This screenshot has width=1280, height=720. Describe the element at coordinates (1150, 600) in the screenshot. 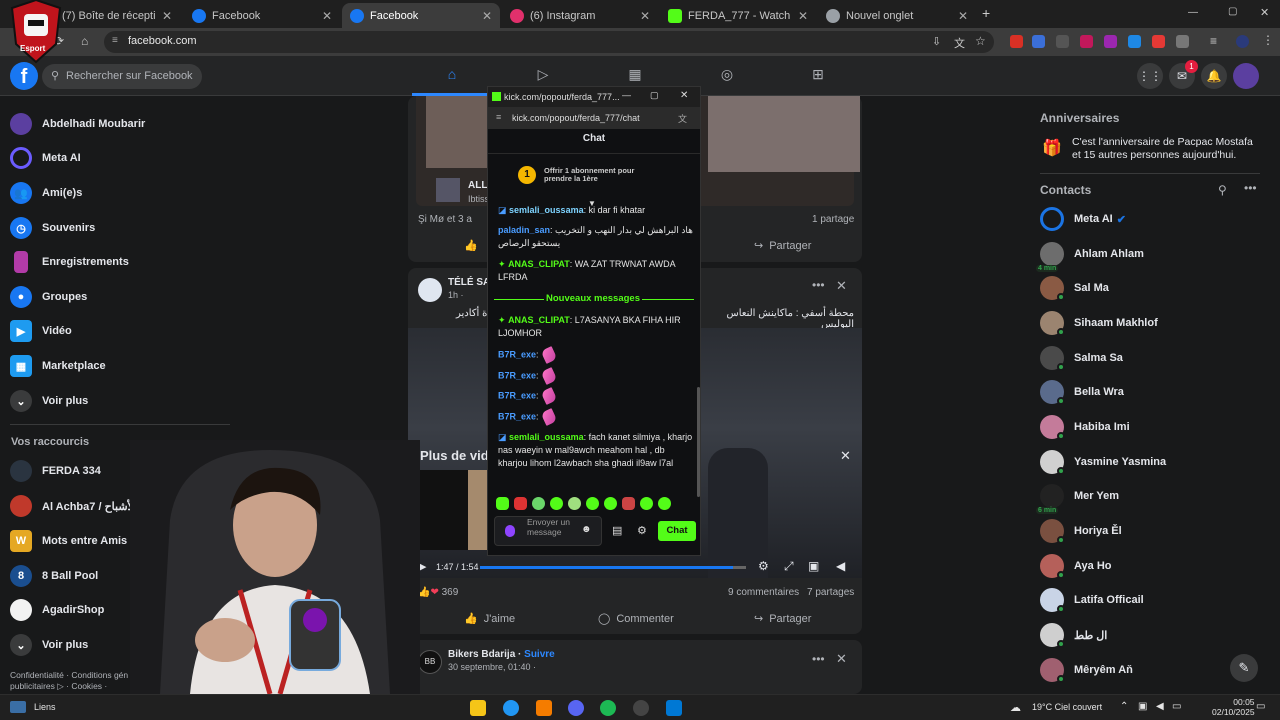

I see `contact-item: Latifa Officail` at that location.